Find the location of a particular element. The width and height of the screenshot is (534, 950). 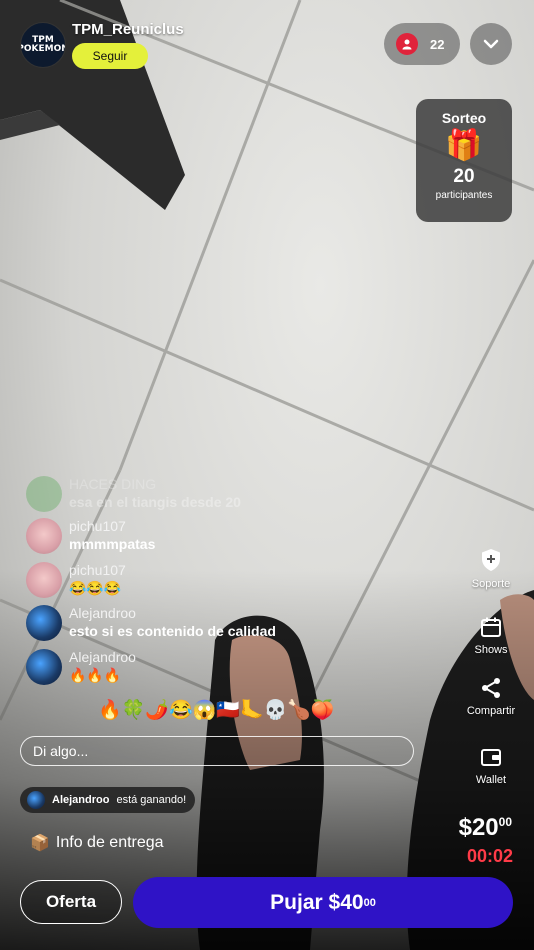

shows-button: Shows is located at coordinates (491, 636).